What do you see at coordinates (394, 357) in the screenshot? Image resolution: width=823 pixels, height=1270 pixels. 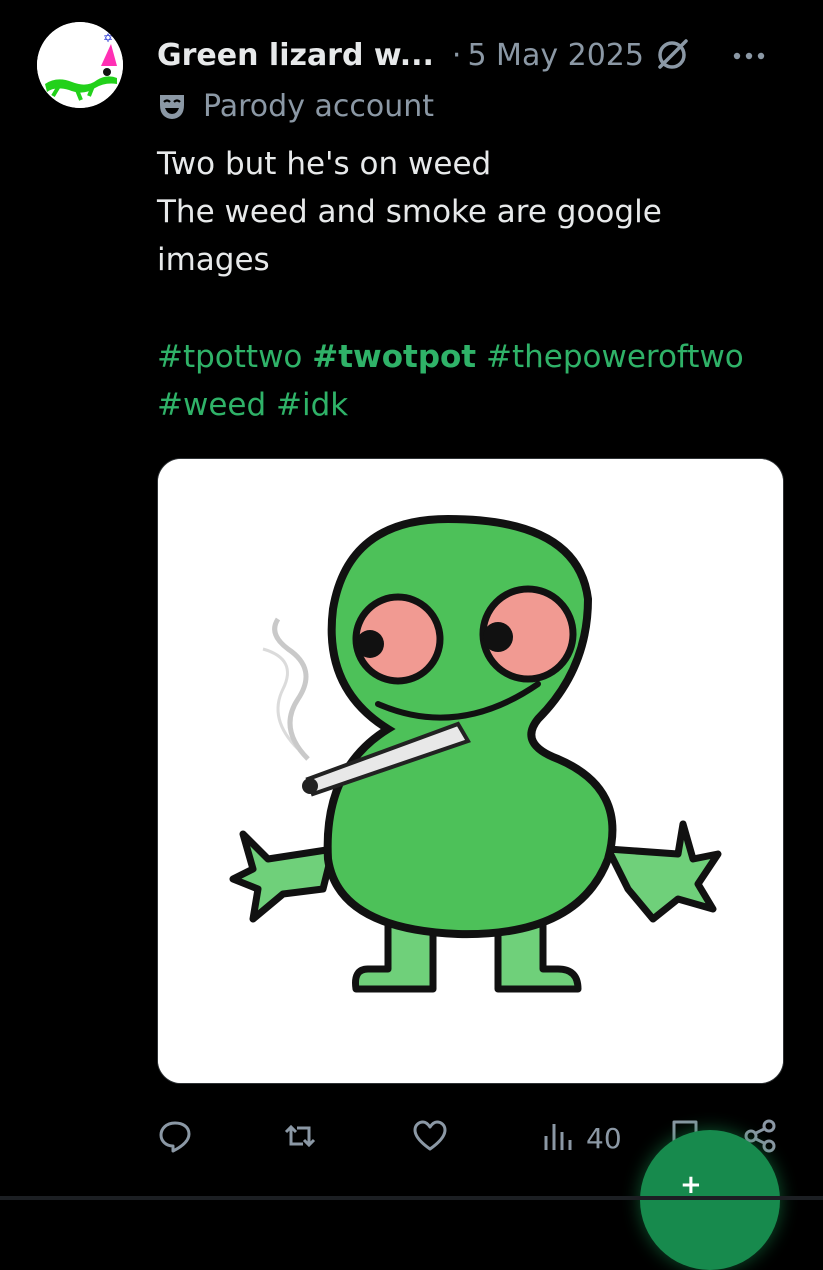 I see `hashtag-link: #twotpot` at bounding box center [394, 357].